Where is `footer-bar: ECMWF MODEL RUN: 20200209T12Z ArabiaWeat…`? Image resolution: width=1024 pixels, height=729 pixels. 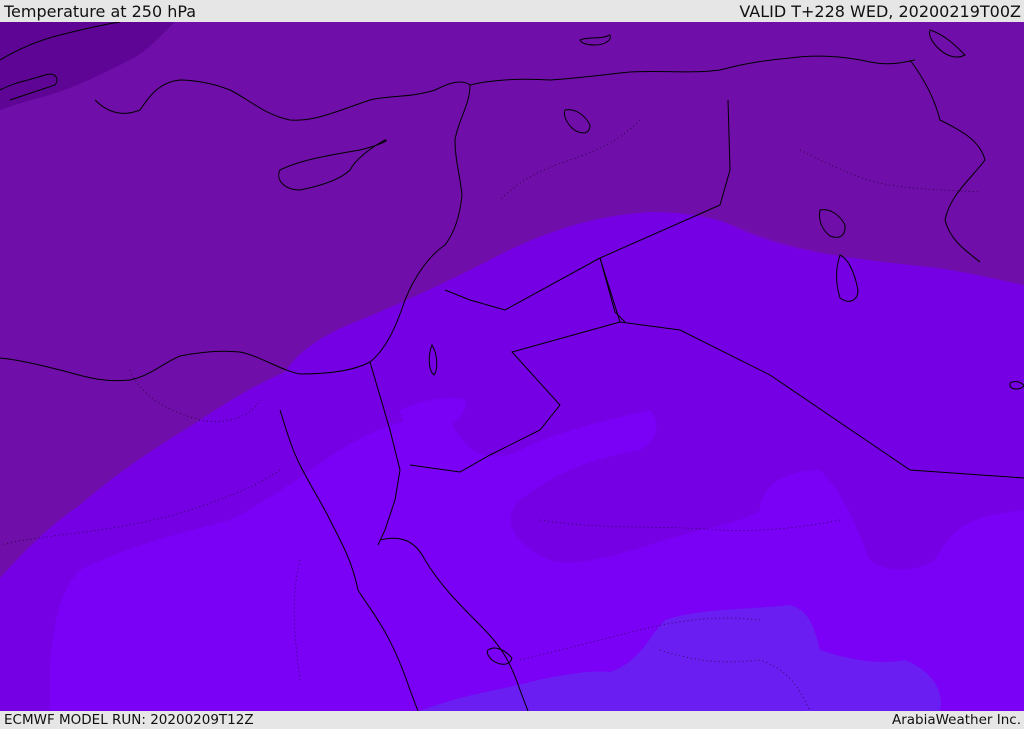
footer-bar: ECMWF MODEL RUN: 20200209T12Z ArabiaWeat… is located at coordinates (512, 720).